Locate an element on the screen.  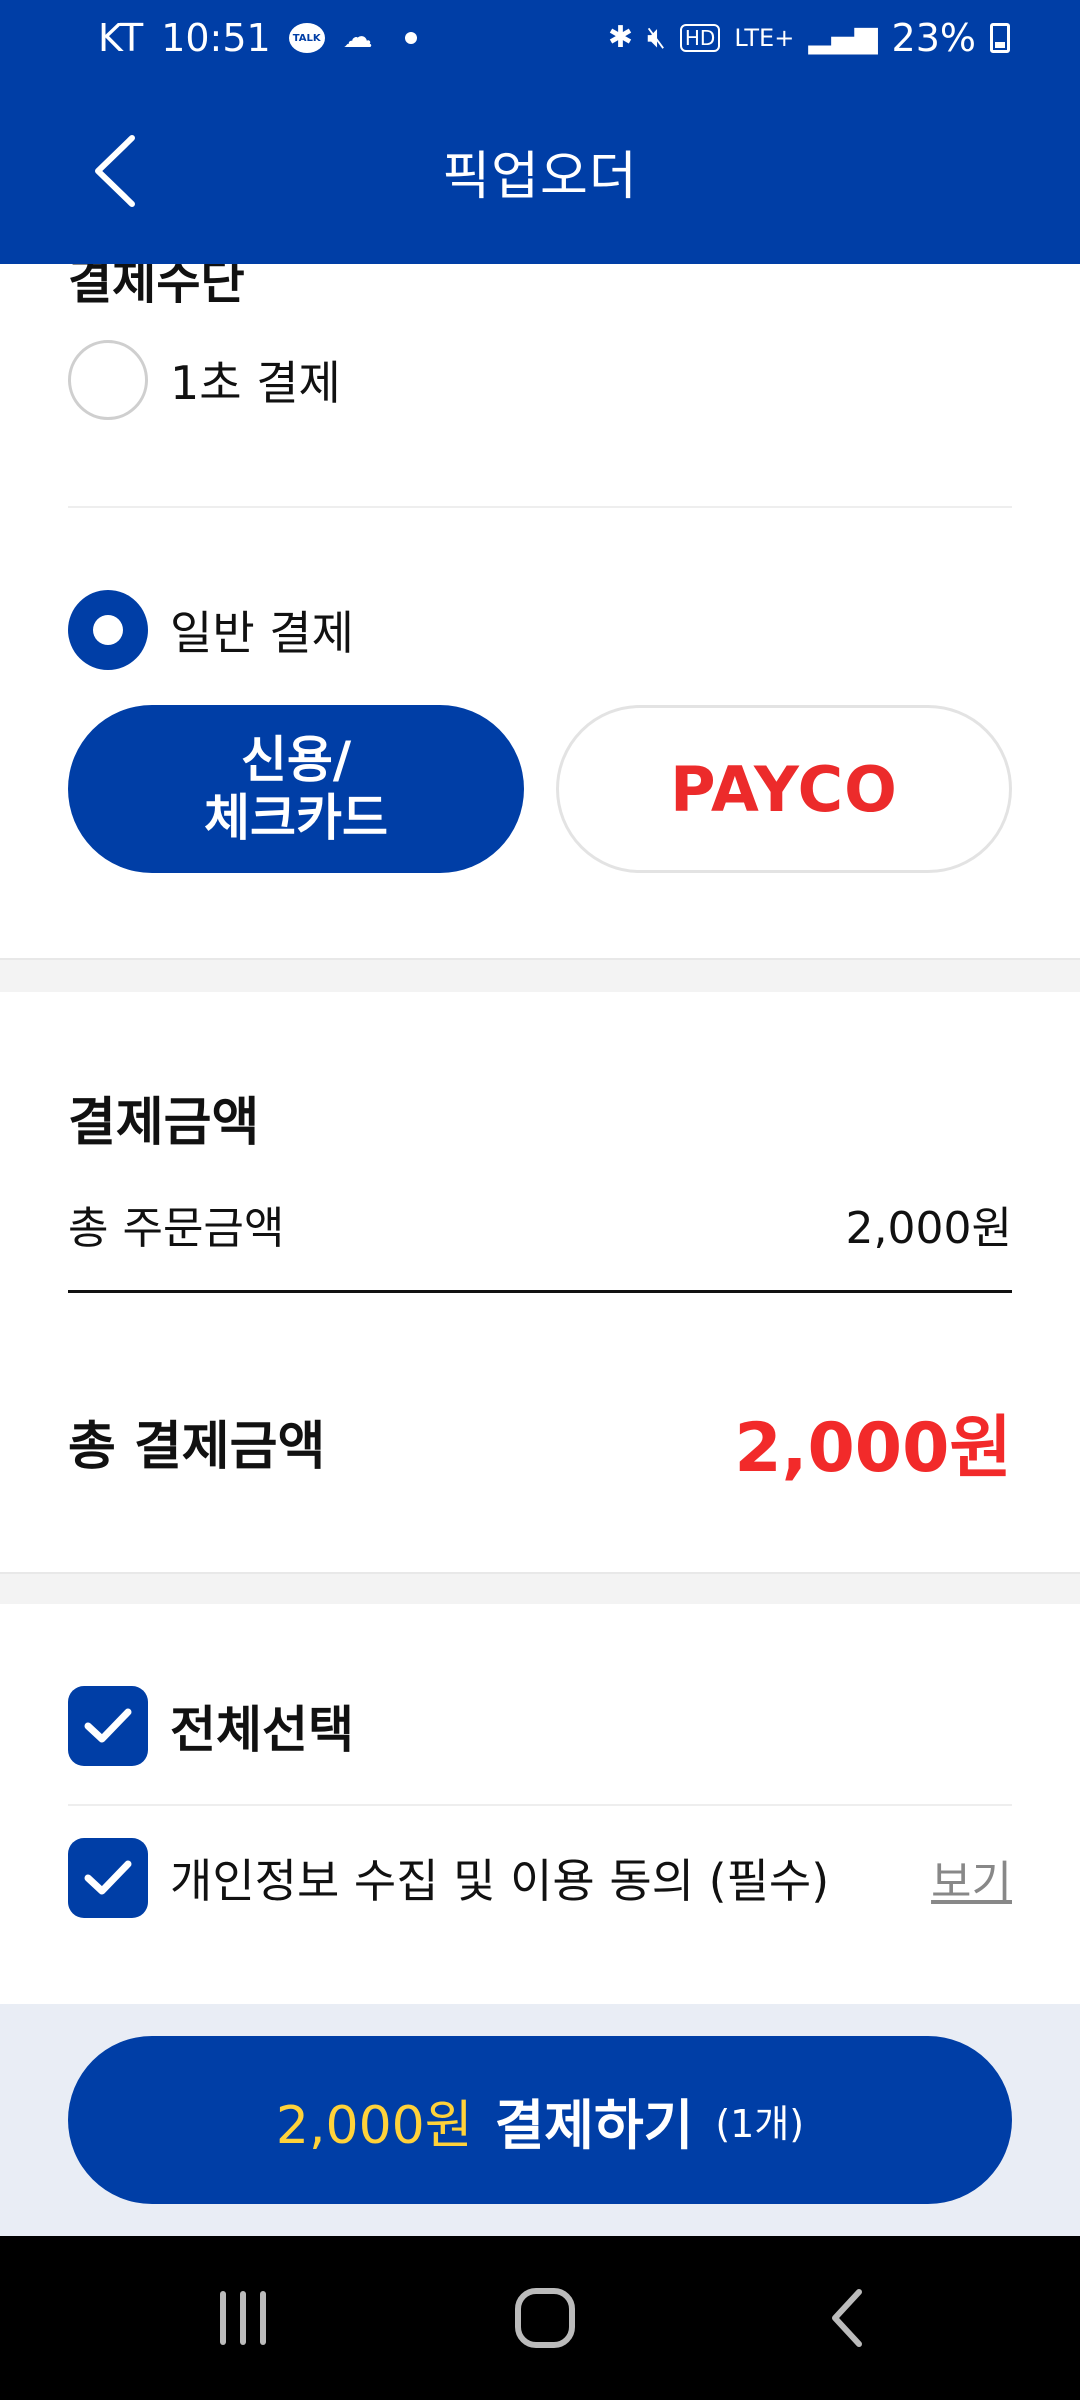
pay-button-label: 결제하기 is located at coordinates (594, 2125).